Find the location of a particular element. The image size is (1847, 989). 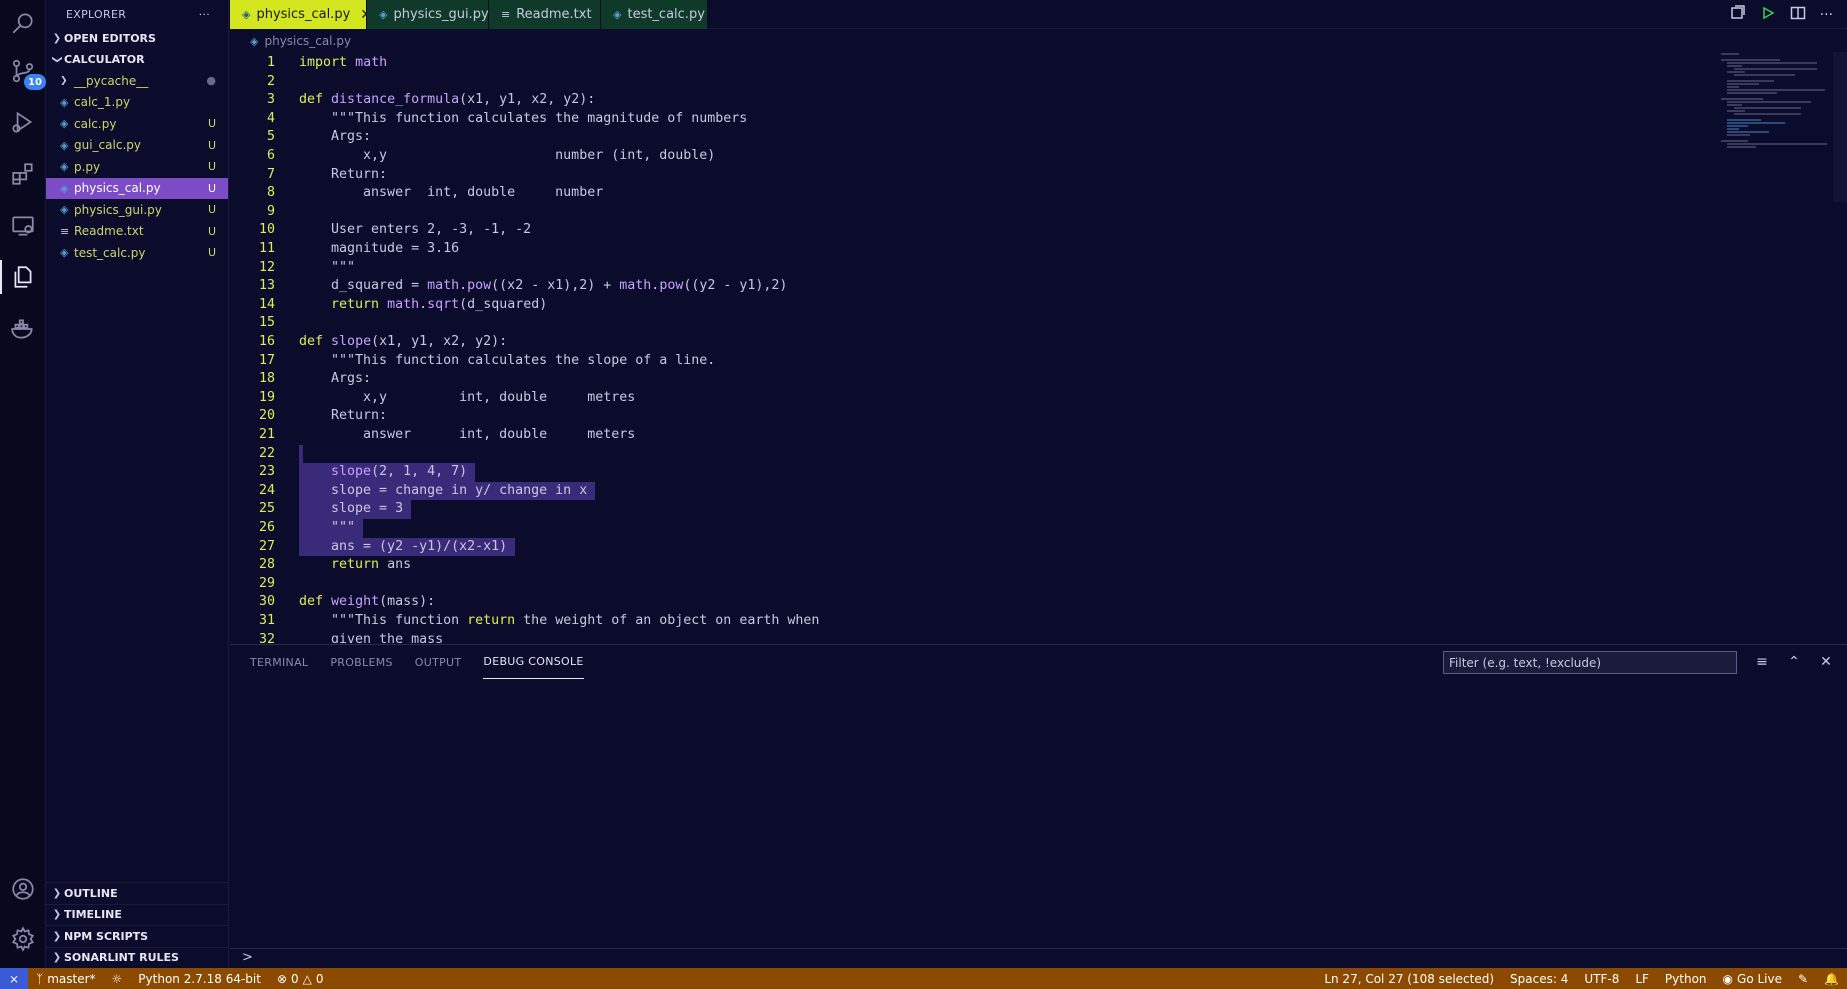

go-live: ◉ Go Live is located at coordinates (1752, 979).